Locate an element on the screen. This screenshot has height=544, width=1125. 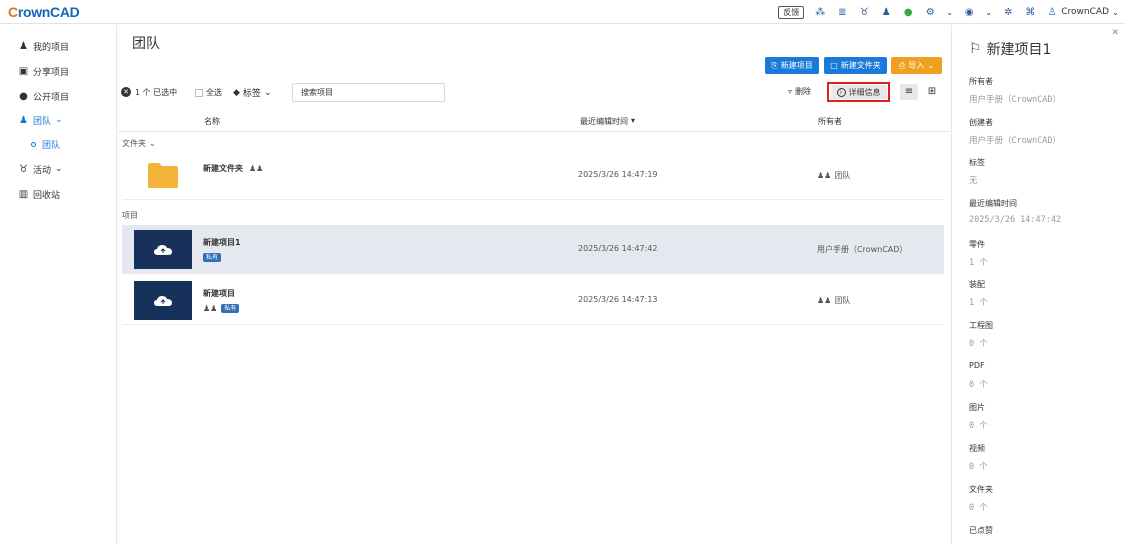
field-label: PDF is located at coordinates (977, 365).